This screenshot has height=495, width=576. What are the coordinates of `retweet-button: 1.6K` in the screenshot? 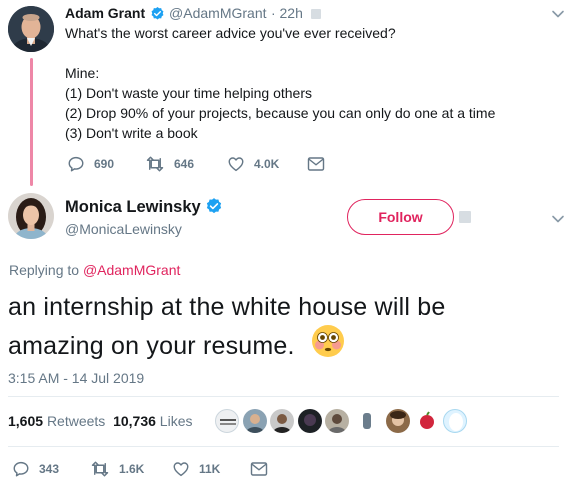 It's located at (131, 469).